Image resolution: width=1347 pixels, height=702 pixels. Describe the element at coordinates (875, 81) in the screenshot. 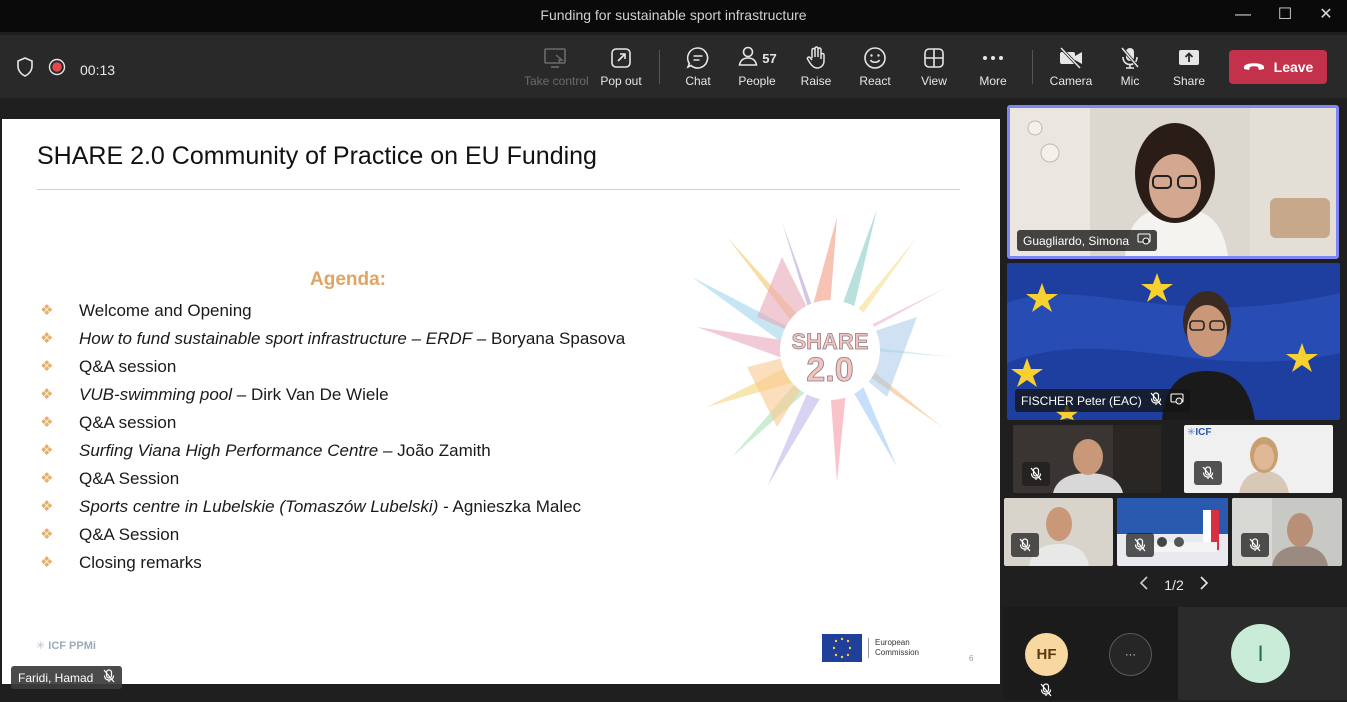

I see `react-label: React` at that location.